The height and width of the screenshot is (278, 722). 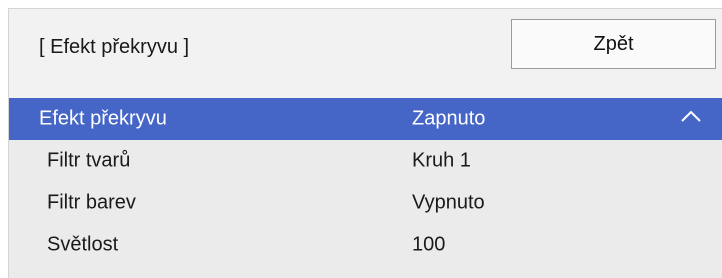 What do you see at coordinates (365, 161) in the screenshot?
I see `setting-row-shape-filter: Filtr tvarů Kruh 1` at bounding box center [365, 161].